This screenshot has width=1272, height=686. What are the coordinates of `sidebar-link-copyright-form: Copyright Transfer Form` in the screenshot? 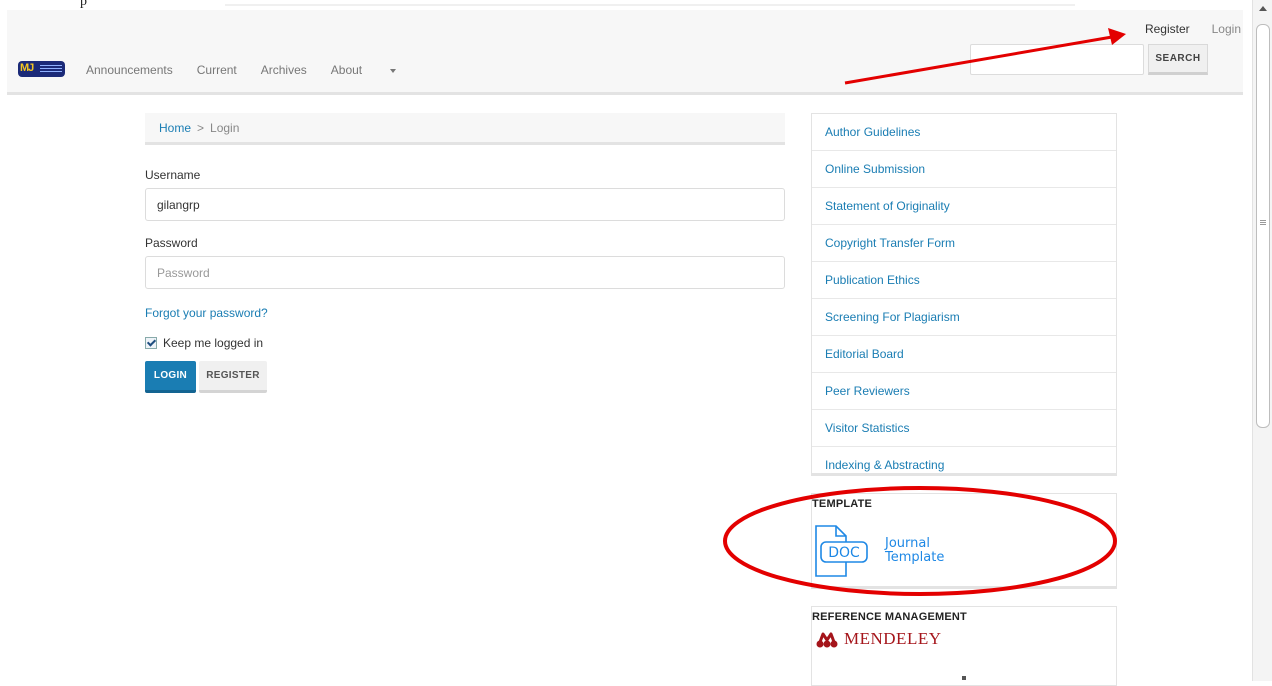 It's located at (964, 243).